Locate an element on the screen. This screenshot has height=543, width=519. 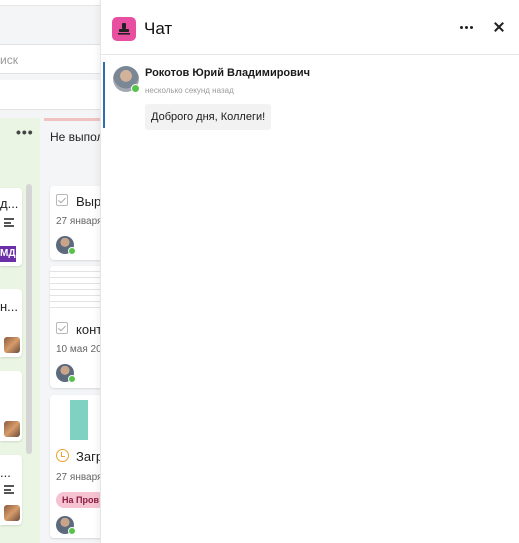
column-b-color-line is located at coordinates (72, 119).